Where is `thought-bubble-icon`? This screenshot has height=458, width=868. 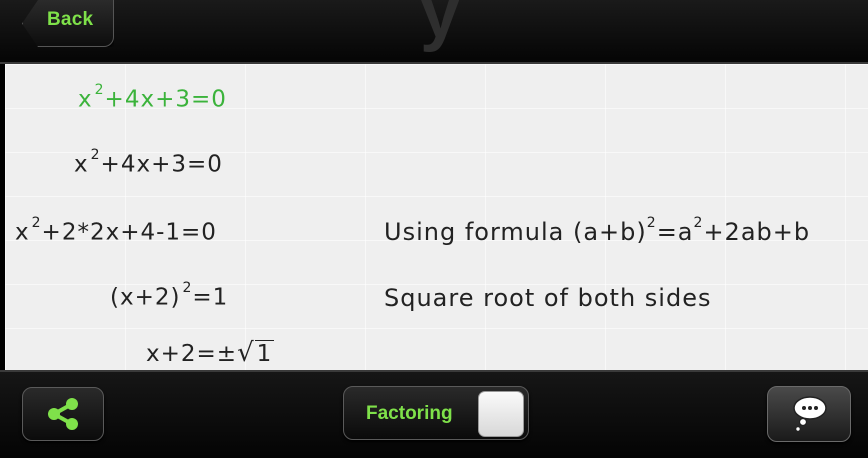
thought-bubble-icon is located at coordinates (810, 414).